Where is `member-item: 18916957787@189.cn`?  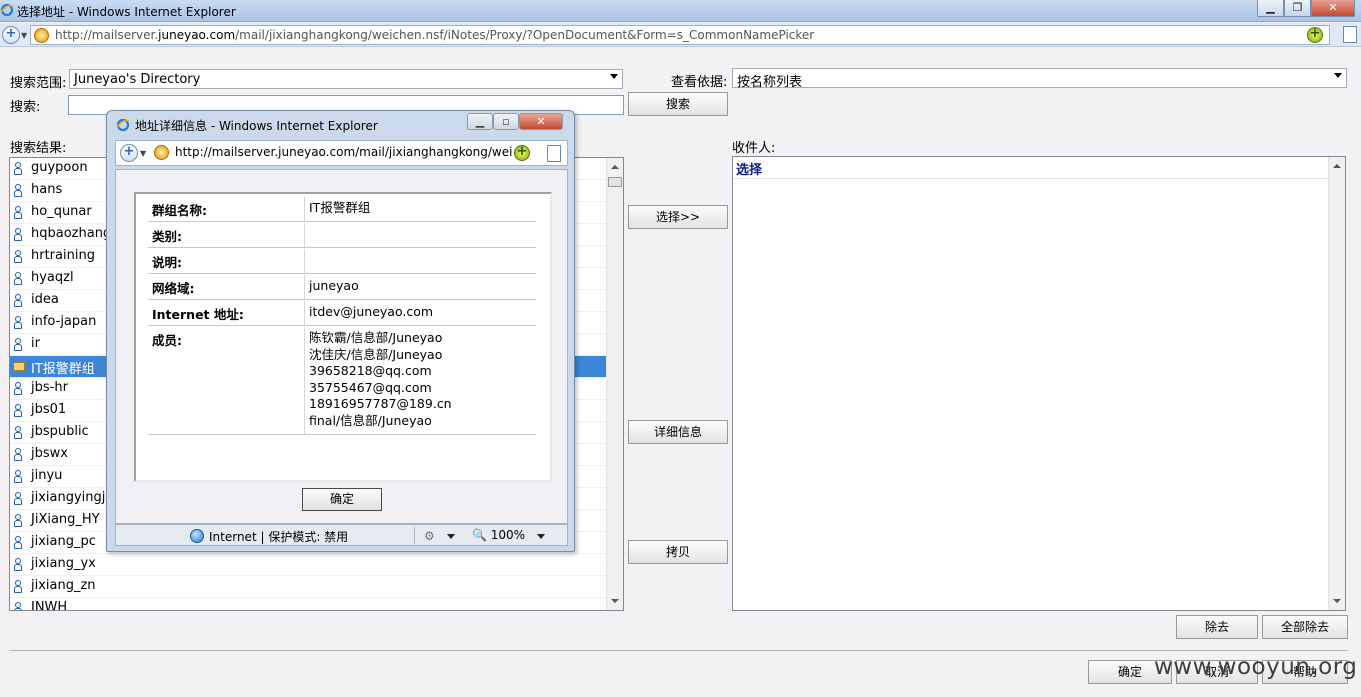 member-item: 18916957787@189.cn is located at coordinates (380, 403).